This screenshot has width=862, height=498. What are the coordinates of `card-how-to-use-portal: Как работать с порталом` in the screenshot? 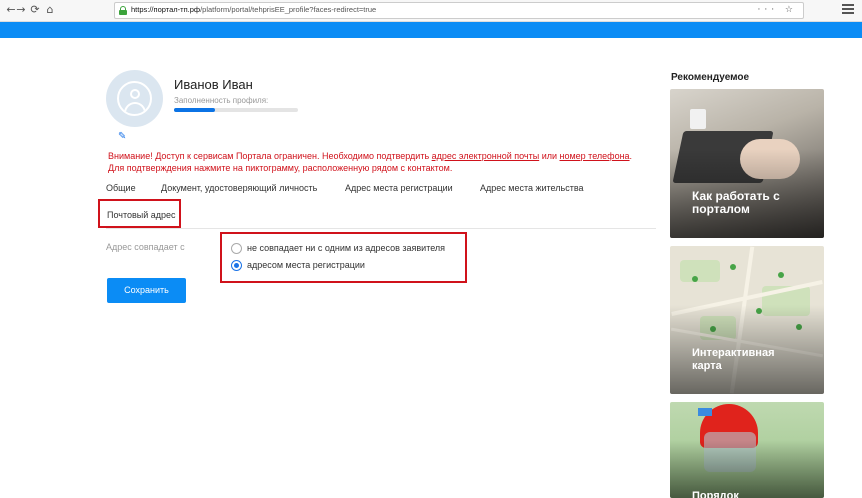 It's located at (747, 163).